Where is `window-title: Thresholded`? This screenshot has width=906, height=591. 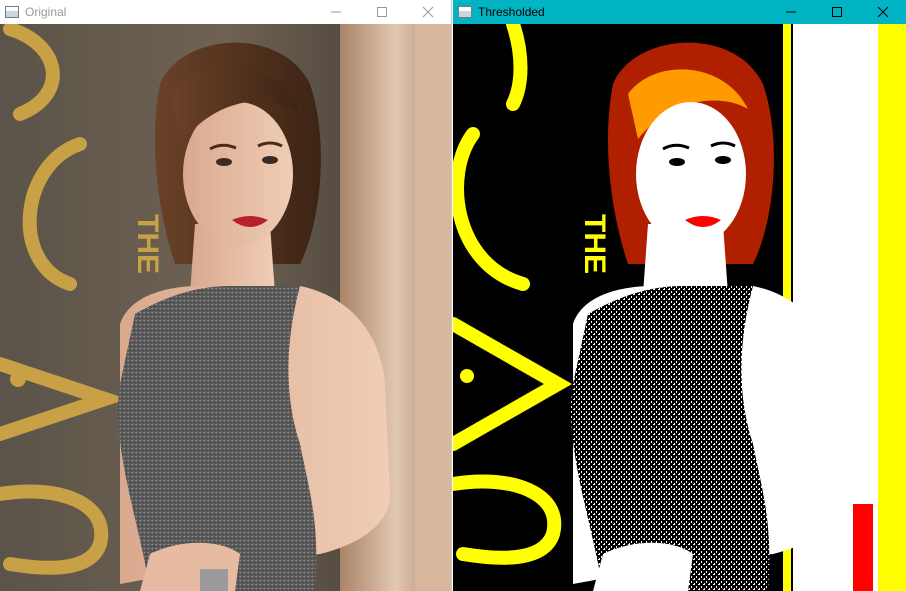
window-title: Thresholded is located at coordinates (511, 12).